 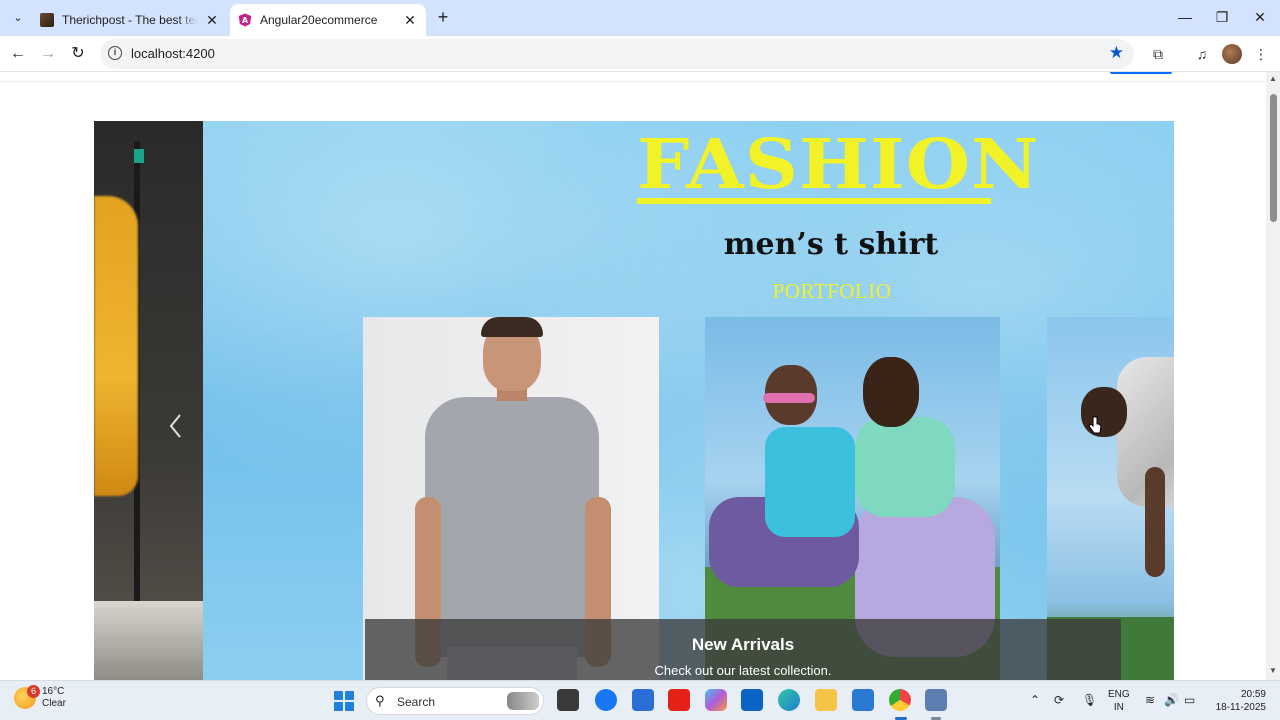 I want to click on table-surface, so click(x=148, y=640).